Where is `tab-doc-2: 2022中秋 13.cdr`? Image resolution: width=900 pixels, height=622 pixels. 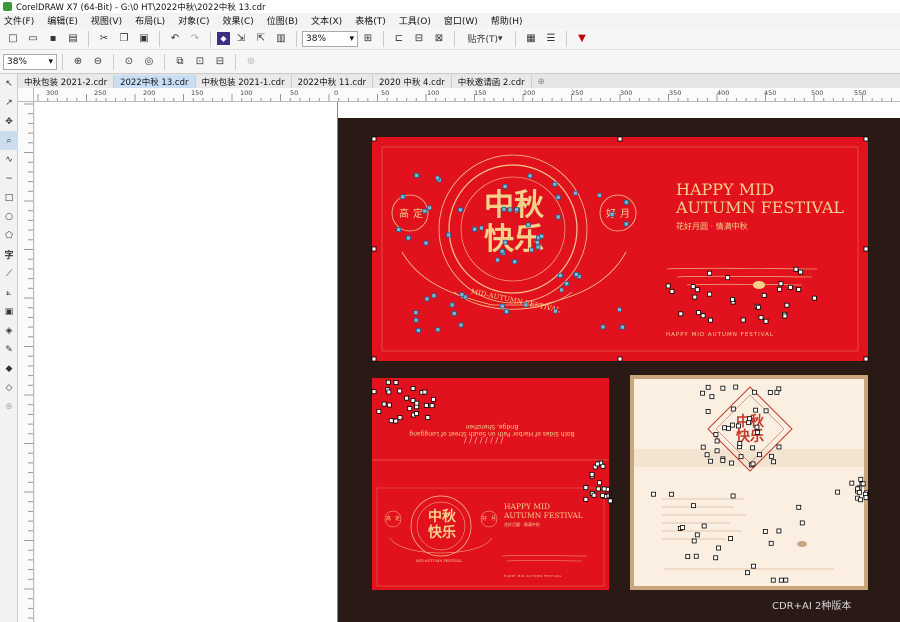 tab-doc-2: 2022中秋 13.cdr is located at coordinates (155, 81).